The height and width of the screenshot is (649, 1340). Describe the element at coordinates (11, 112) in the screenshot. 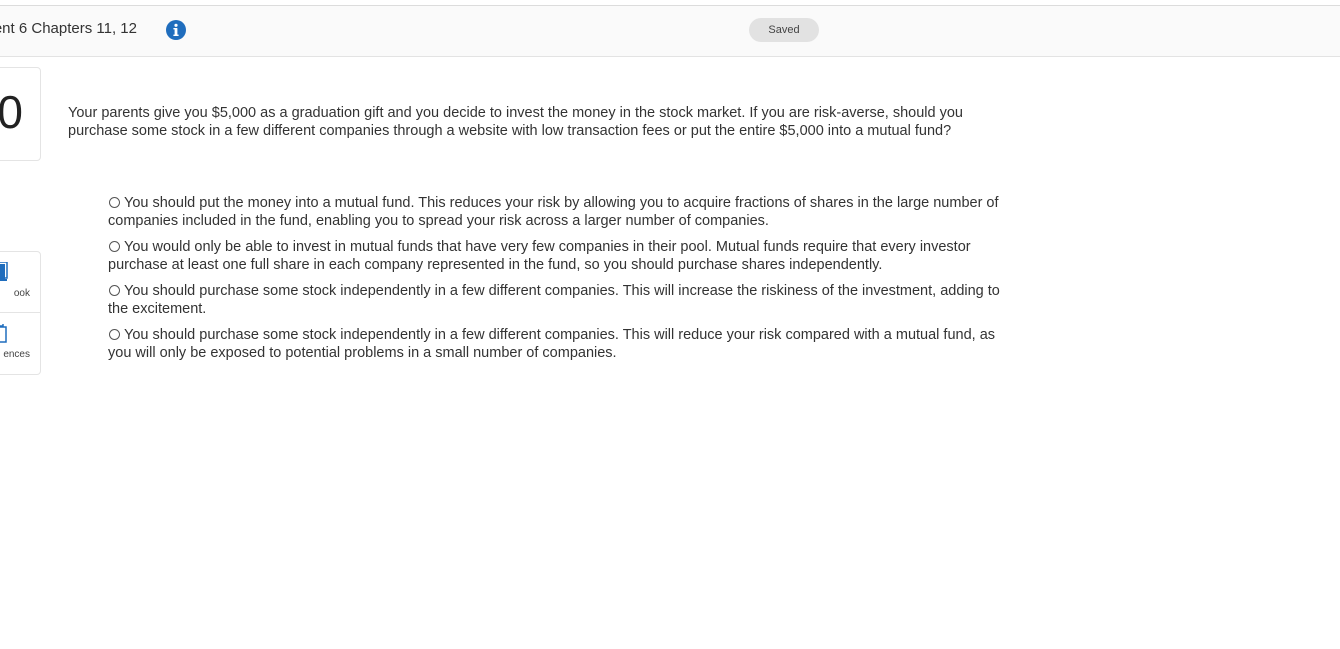

I see `question-number: 0` at that location.